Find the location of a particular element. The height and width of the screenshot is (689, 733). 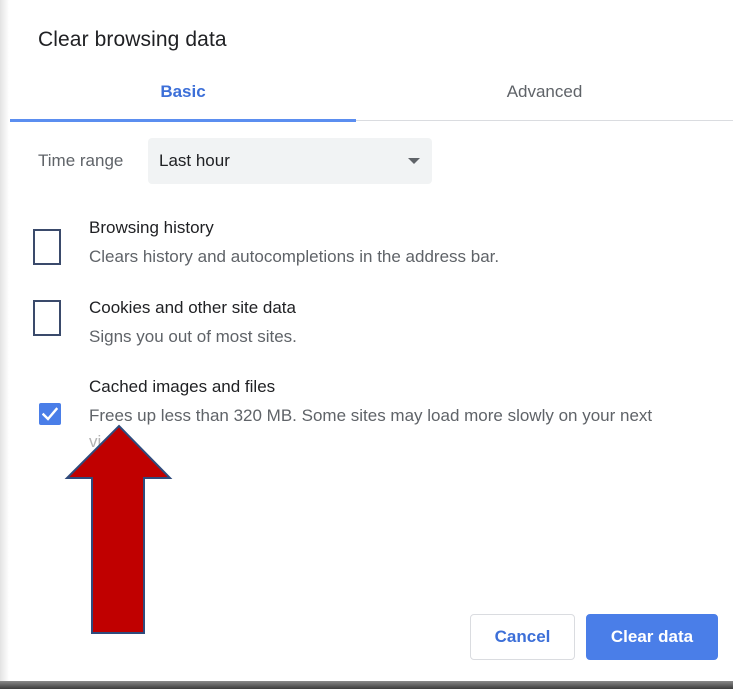

clear-data-button: Clear data is located at coordinates (652, 637).